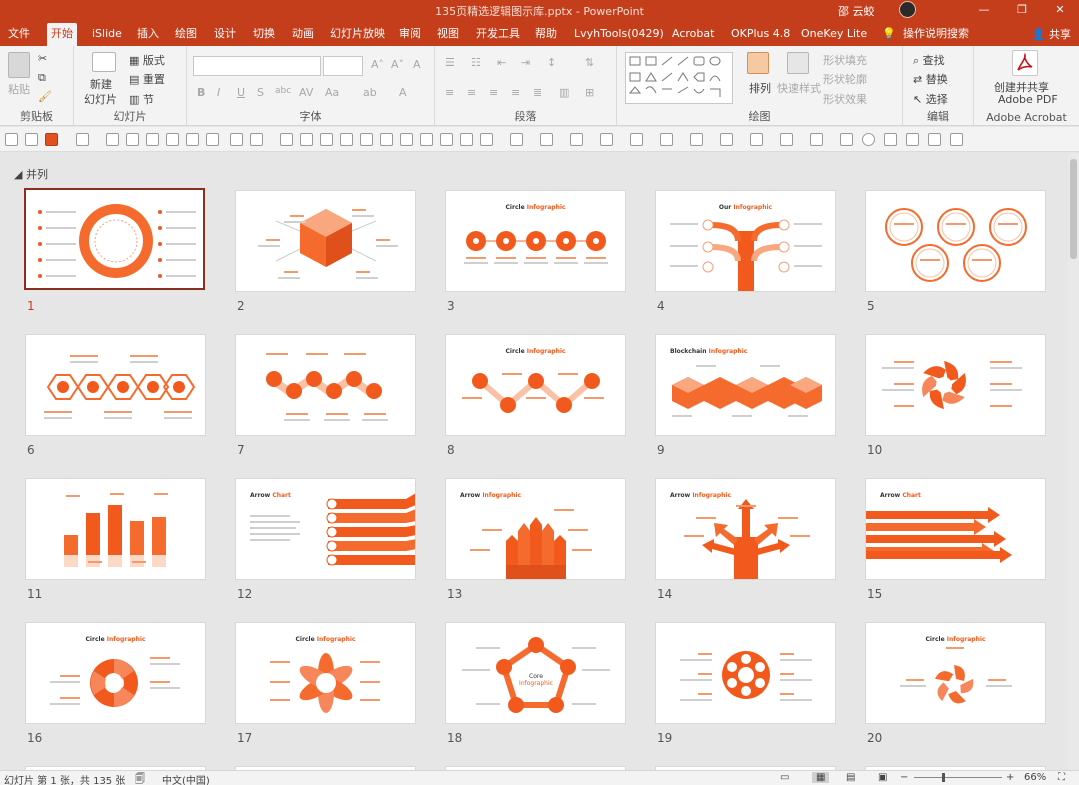 The width and height of the screenshot is (1079, 785). Describe the element at coordinates (107, 34) in the screenshot. I see `tab-islide: iSlide` at that location.